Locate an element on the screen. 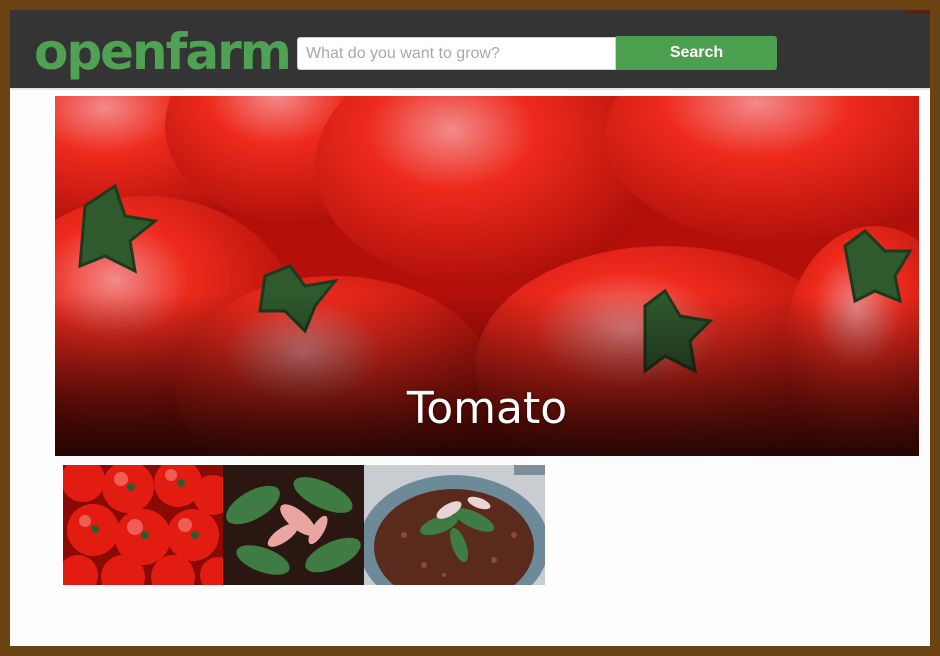 This screenshot has height=656, width=940. seedling-leaves-photo is located at coordinates (293, 525).